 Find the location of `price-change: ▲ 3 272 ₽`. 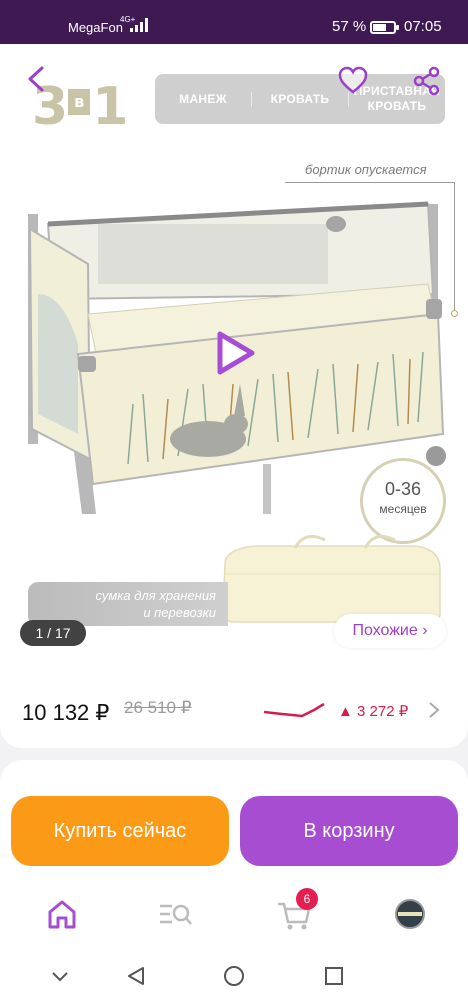

price-change: ▲ 3 272 ₽ is located at coordinates (373, 711).